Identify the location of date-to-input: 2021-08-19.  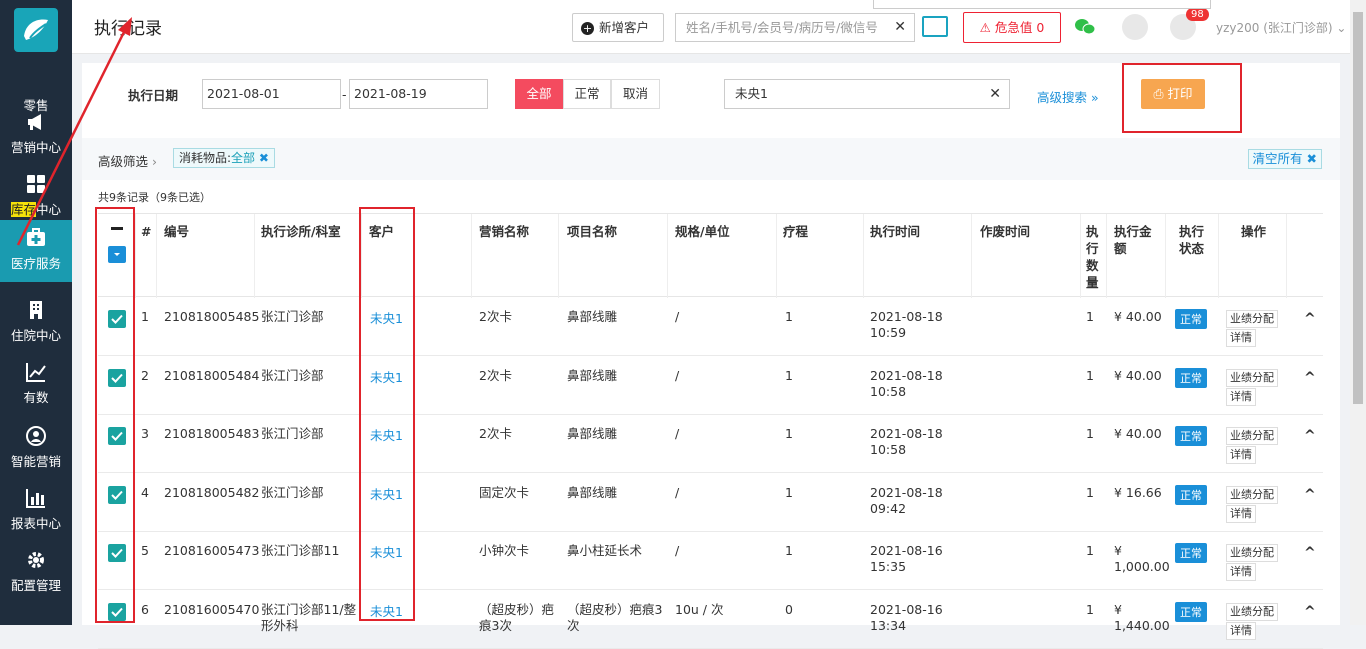
(418, 94).